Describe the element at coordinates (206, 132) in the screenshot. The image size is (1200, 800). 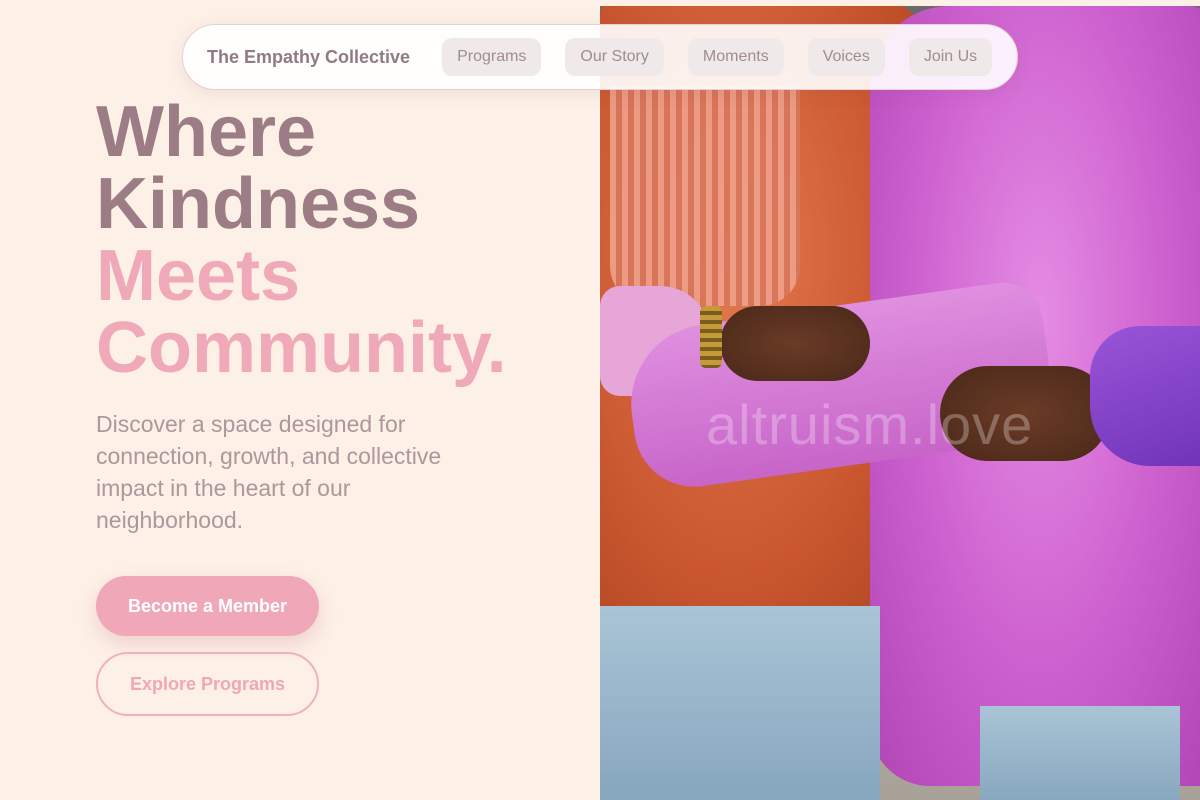
I see `hero-title-line-1: Where` at that location.